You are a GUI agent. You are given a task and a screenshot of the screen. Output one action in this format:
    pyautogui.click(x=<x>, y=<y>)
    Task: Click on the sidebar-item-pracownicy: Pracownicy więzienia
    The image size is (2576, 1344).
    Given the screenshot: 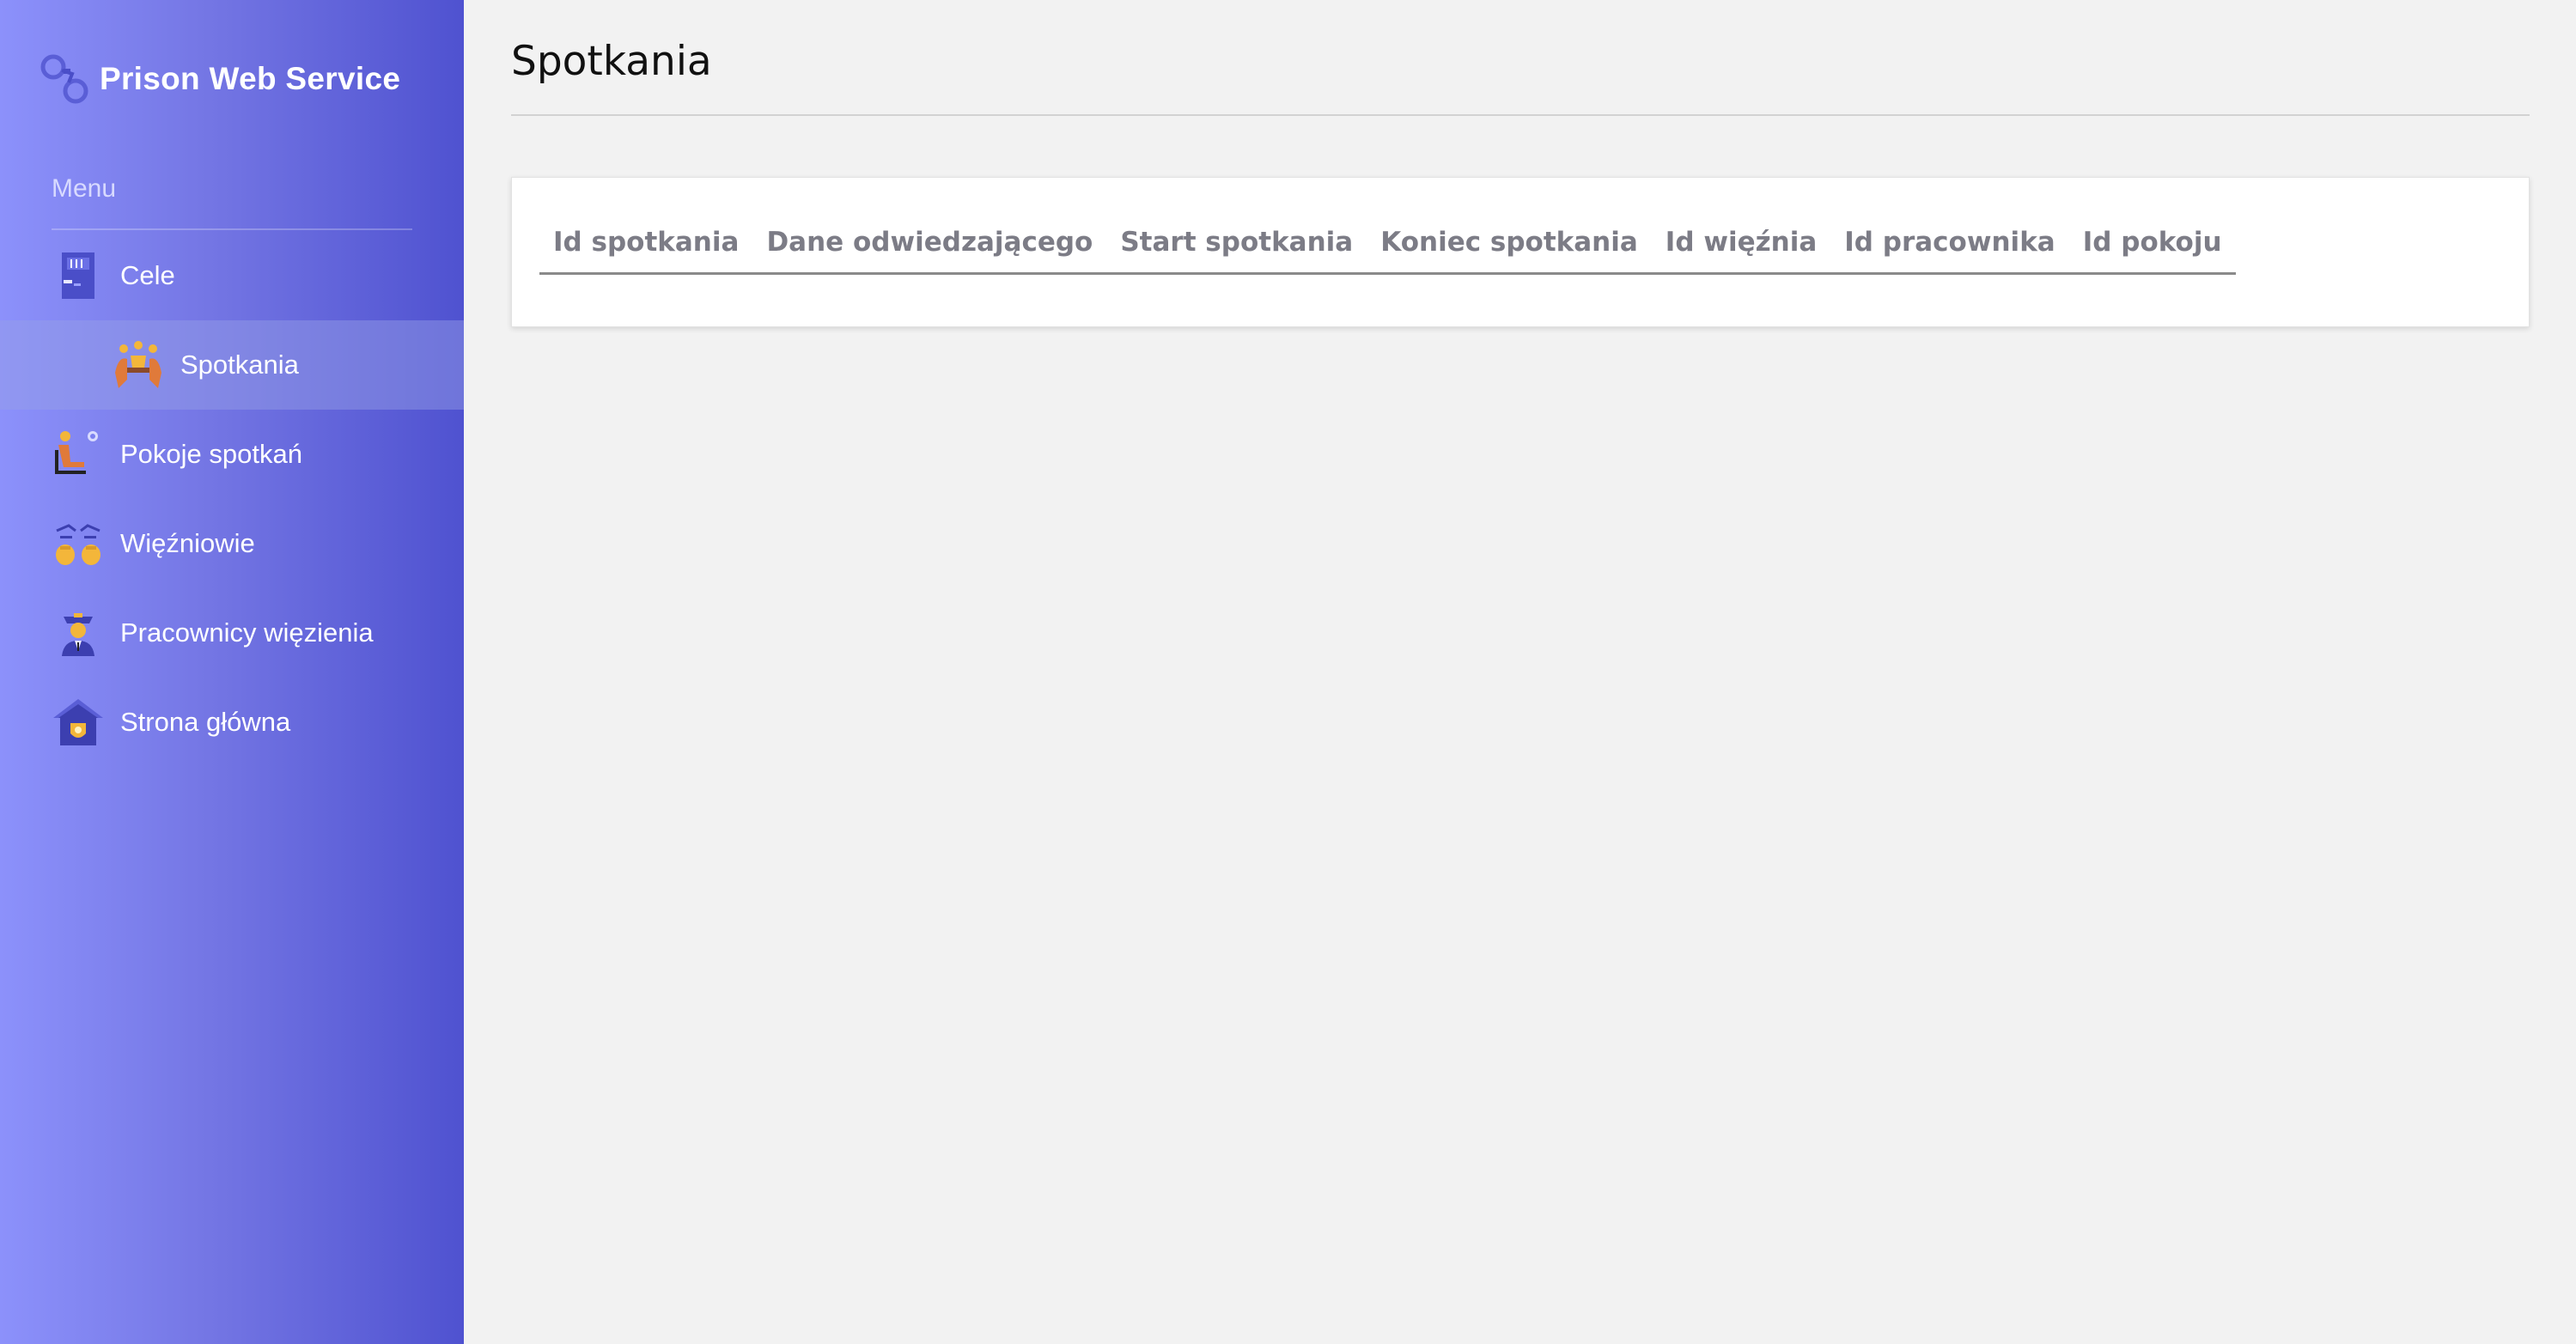 What is the action you would take?
    pyautogui.click(x=232, y=633)
    